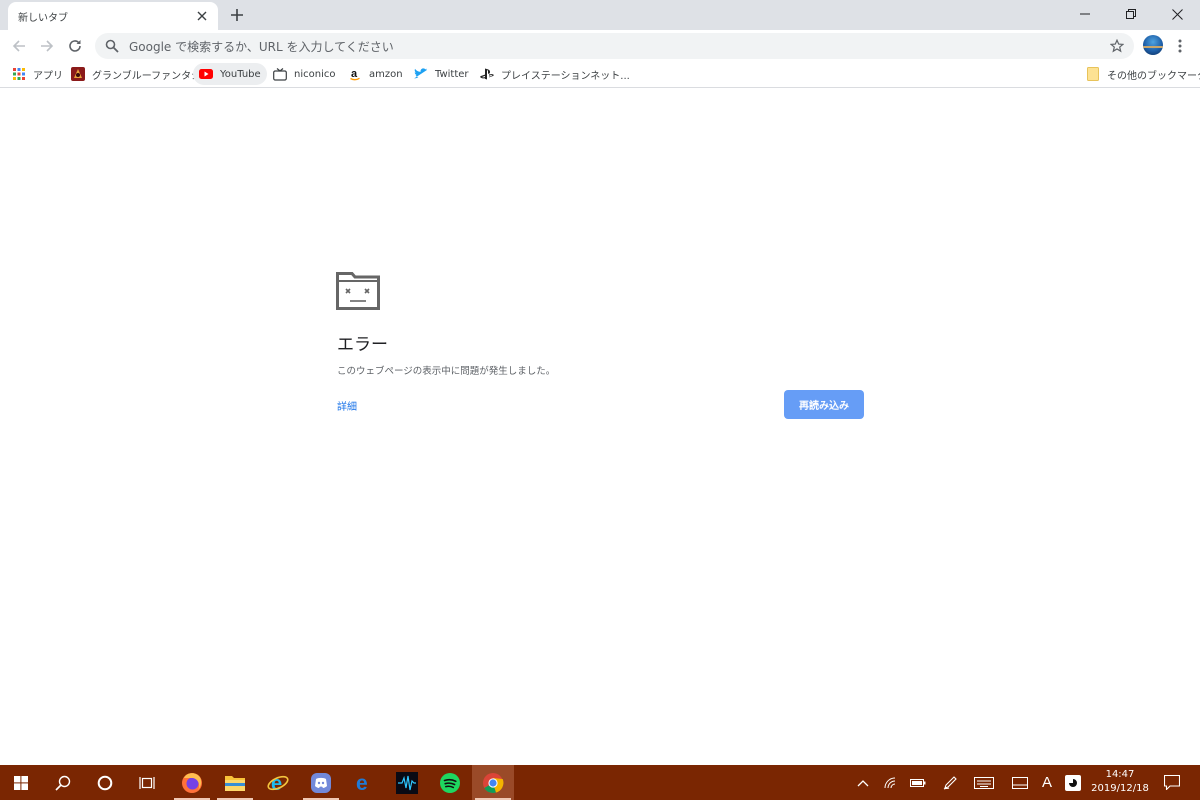 The image size is (1200, 800). Describe the element at coordinates (407, 782) in the screenshot. I see `audio-app-icon` at that location.